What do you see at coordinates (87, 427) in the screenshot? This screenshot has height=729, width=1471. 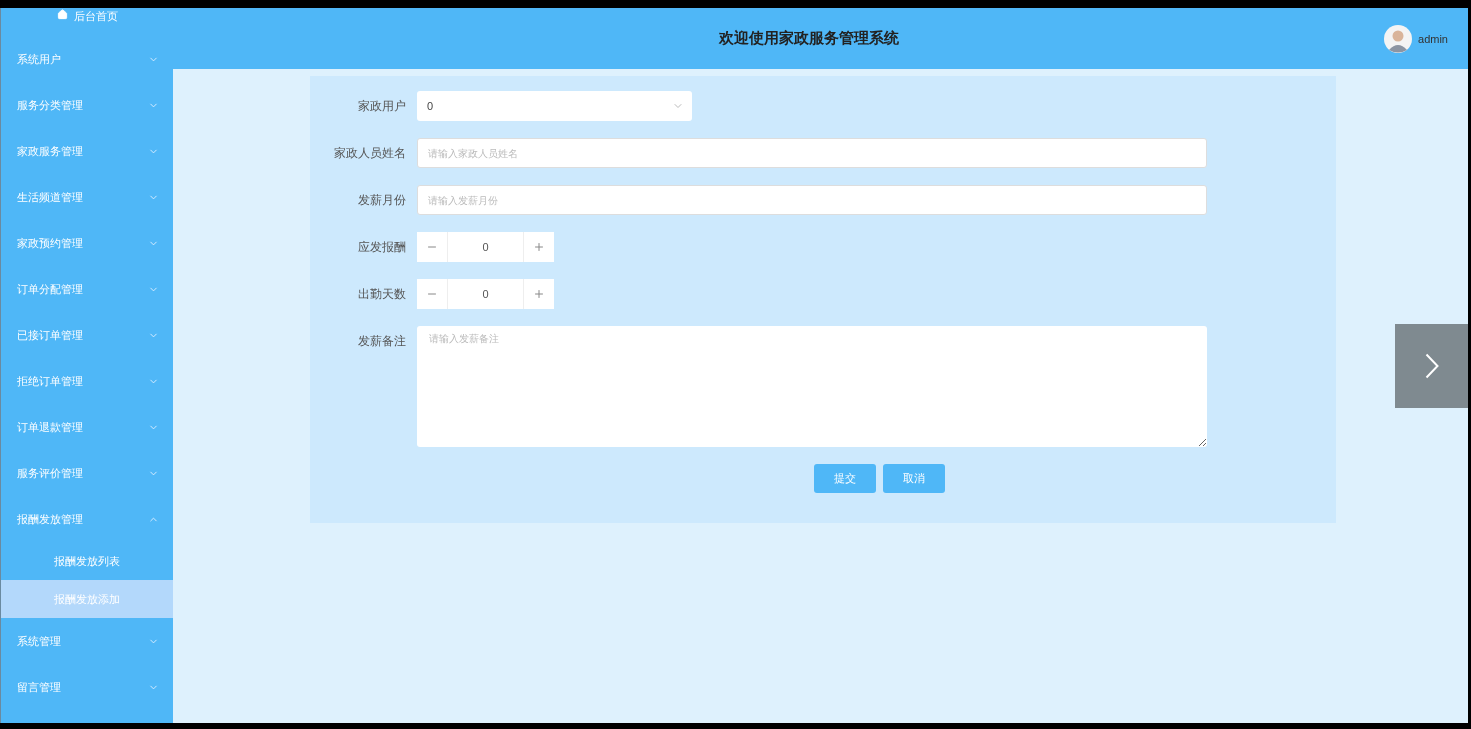 I see `menu-item: 订单退款管理` at bounding box center [87, 427].